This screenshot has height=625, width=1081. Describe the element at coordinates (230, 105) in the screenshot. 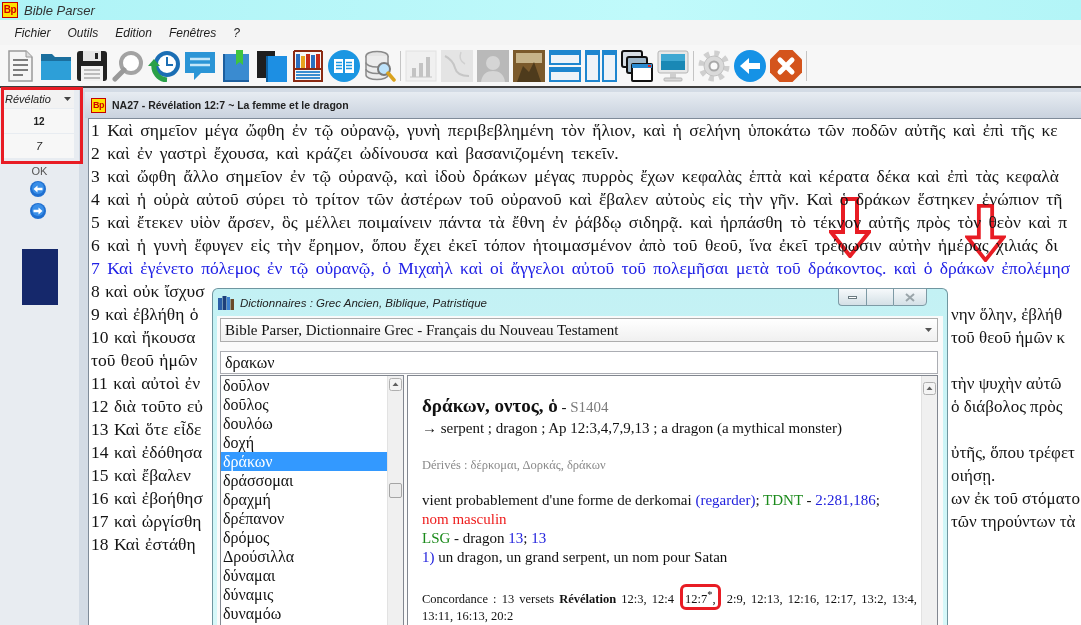

I see `document-title: NA27 - Révélation 12:7 ~ La femme et le dragon` at that location.